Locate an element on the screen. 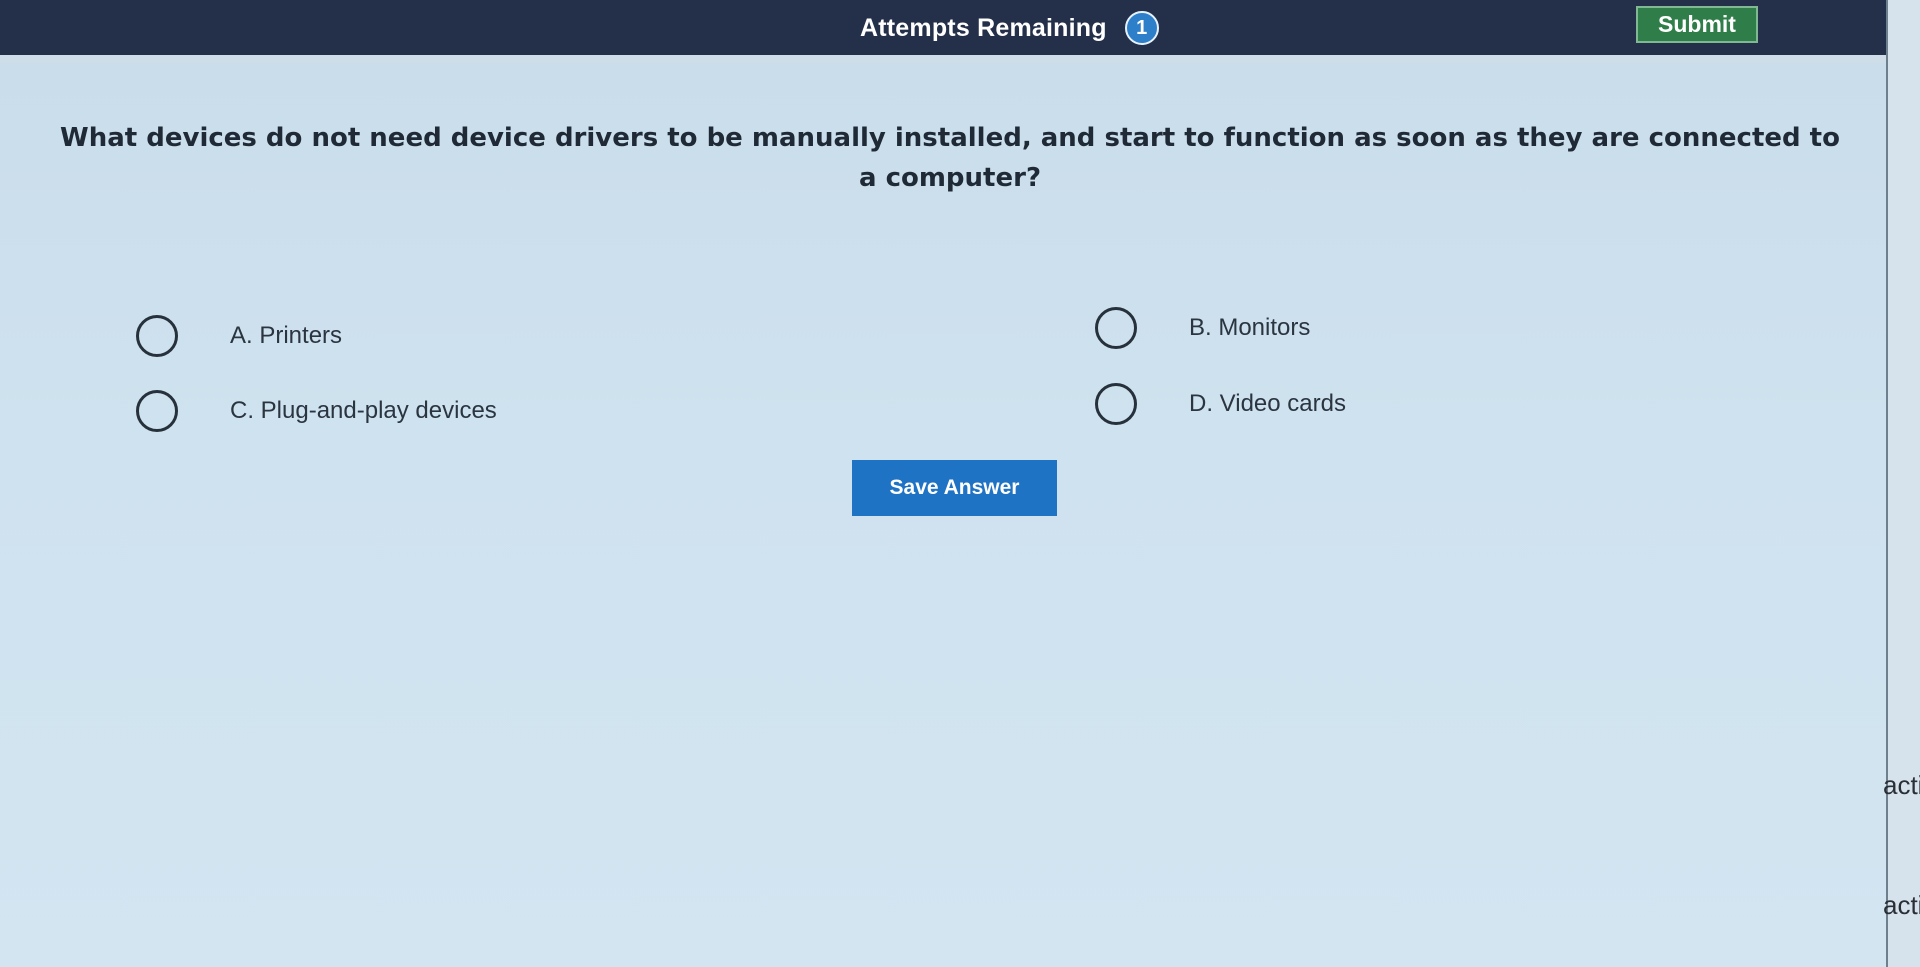  option-a-label: A. Printers is located at coordinates (286, 335).